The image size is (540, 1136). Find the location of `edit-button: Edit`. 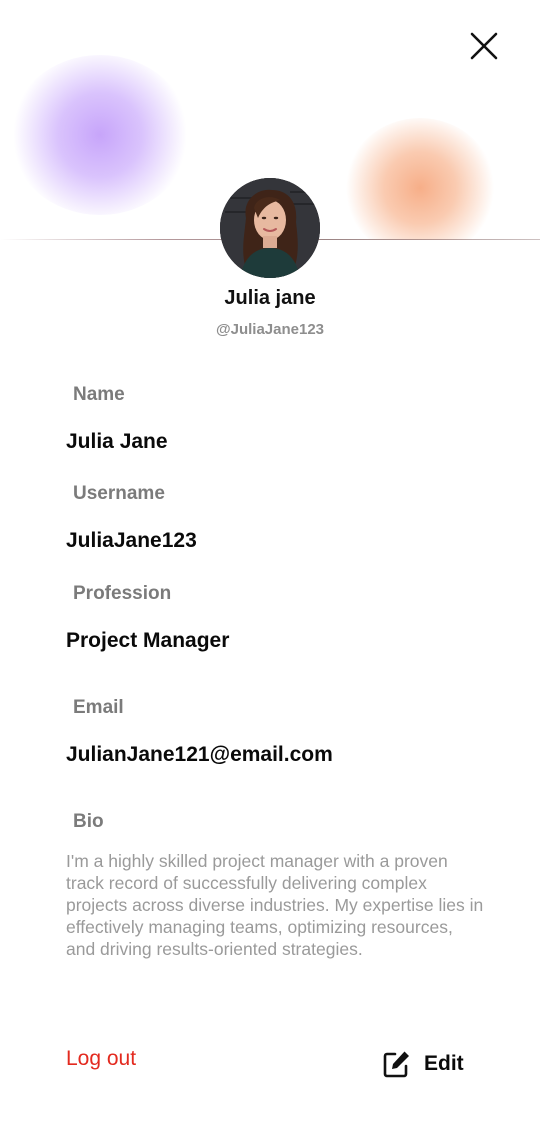

edit-button: Edit is located at coordinates (422, 1064).